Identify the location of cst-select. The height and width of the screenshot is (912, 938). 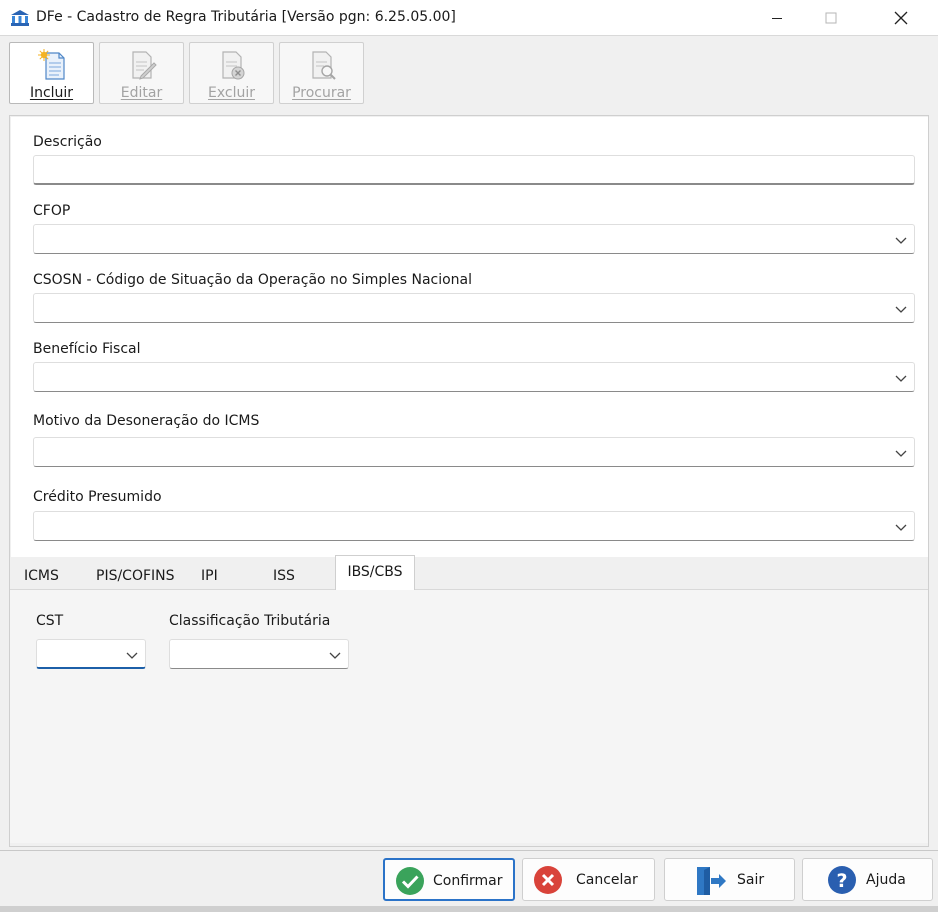
(91, 654).